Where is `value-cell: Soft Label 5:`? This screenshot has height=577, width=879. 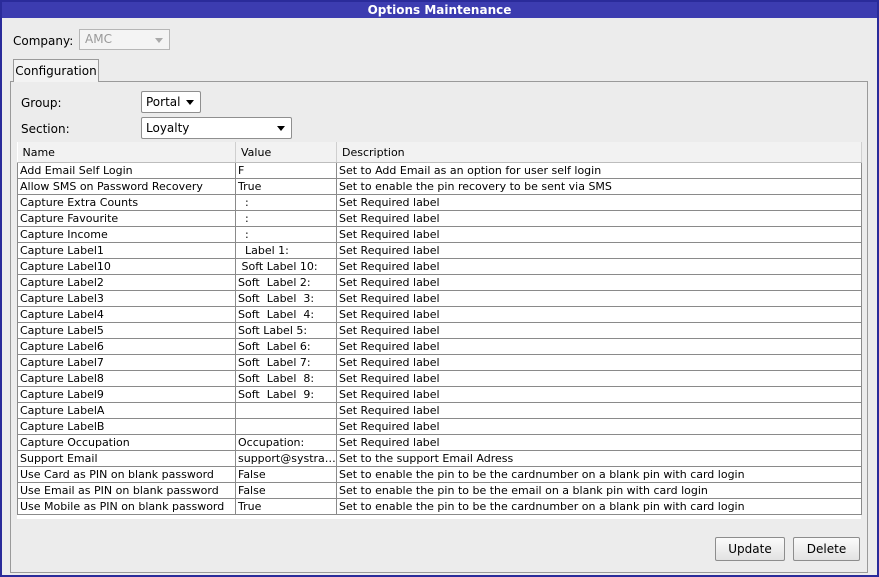 value-cell: Soft Label 5: is located at coordinates (286, 330).